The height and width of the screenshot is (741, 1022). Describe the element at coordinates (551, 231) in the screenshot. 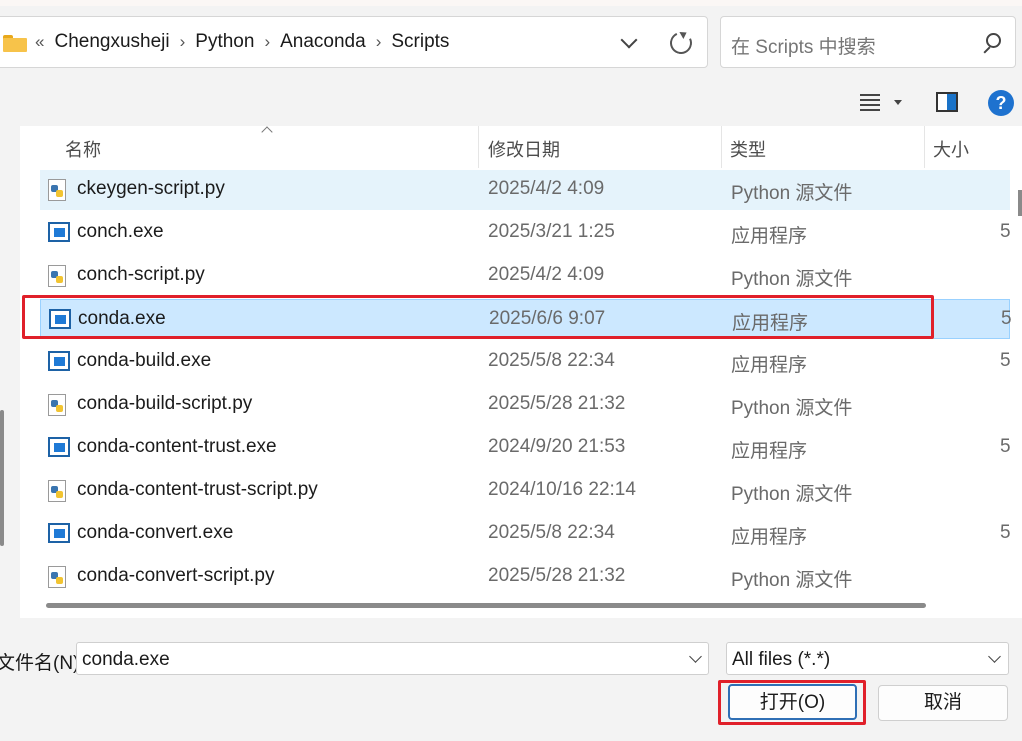

I see `file-date: 2025/3/21 1:25` at that location.